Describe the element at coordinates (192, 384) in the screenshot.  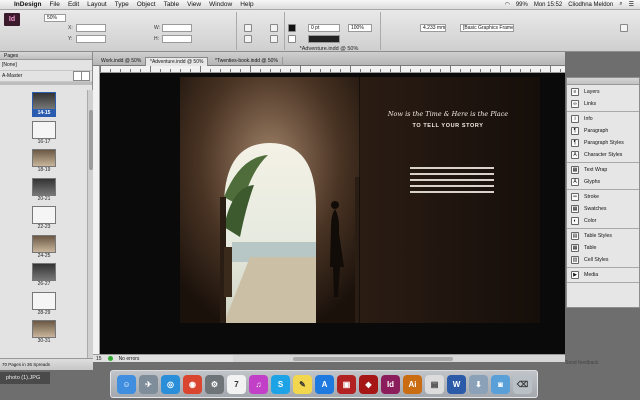
I see `chrome-icon: ◉` at that location.